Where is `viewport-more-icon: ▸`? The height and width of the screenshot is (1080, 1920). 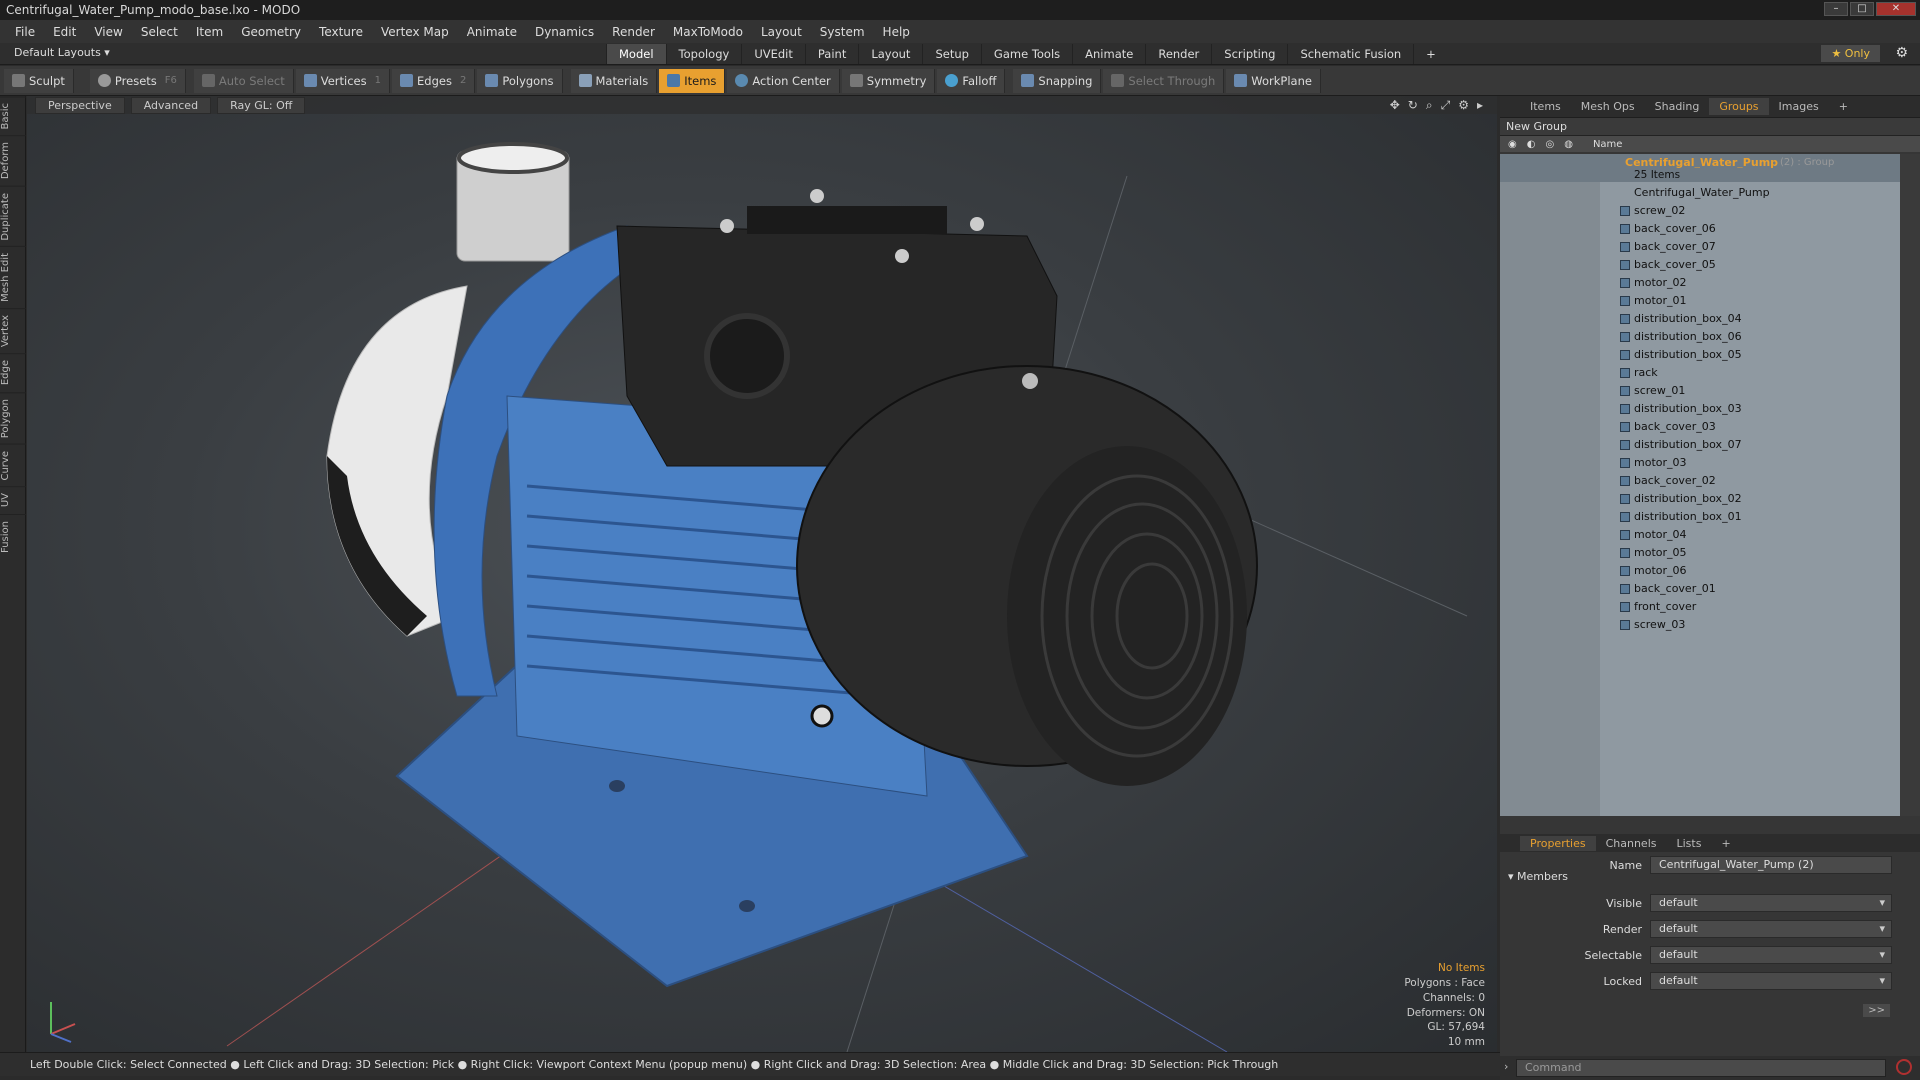
viewport-more-icon: ▸ is located at coordinates (1480, 105).